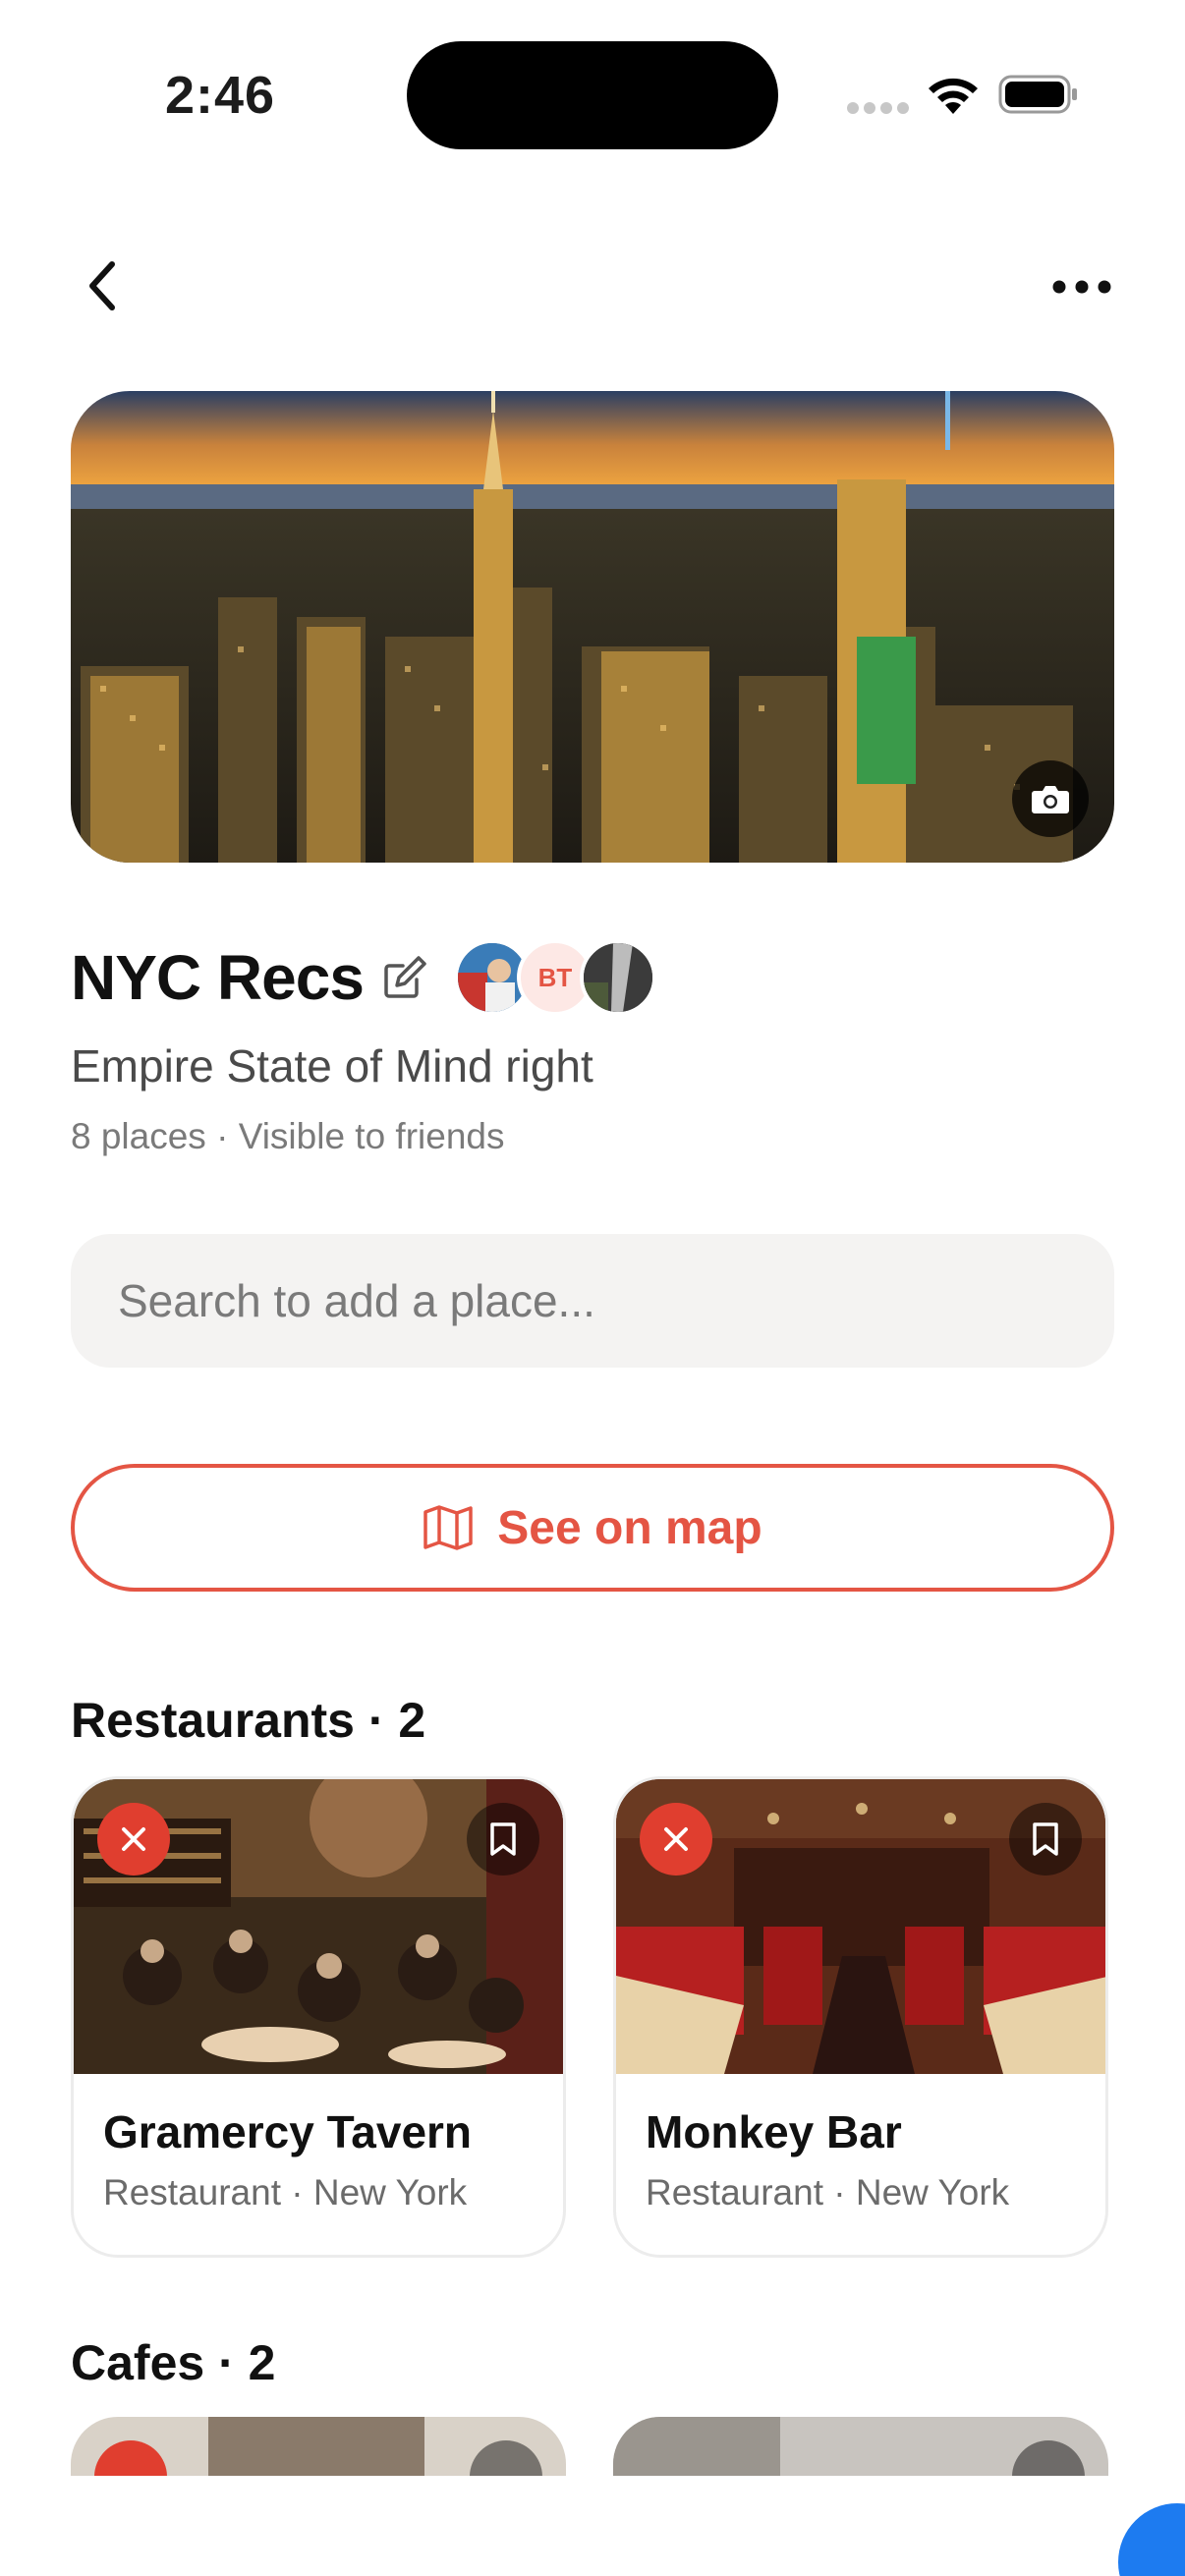  Describe the element at coordinates (592, 2446) in the screenshot. I see `cafes-cards-row` at that location.